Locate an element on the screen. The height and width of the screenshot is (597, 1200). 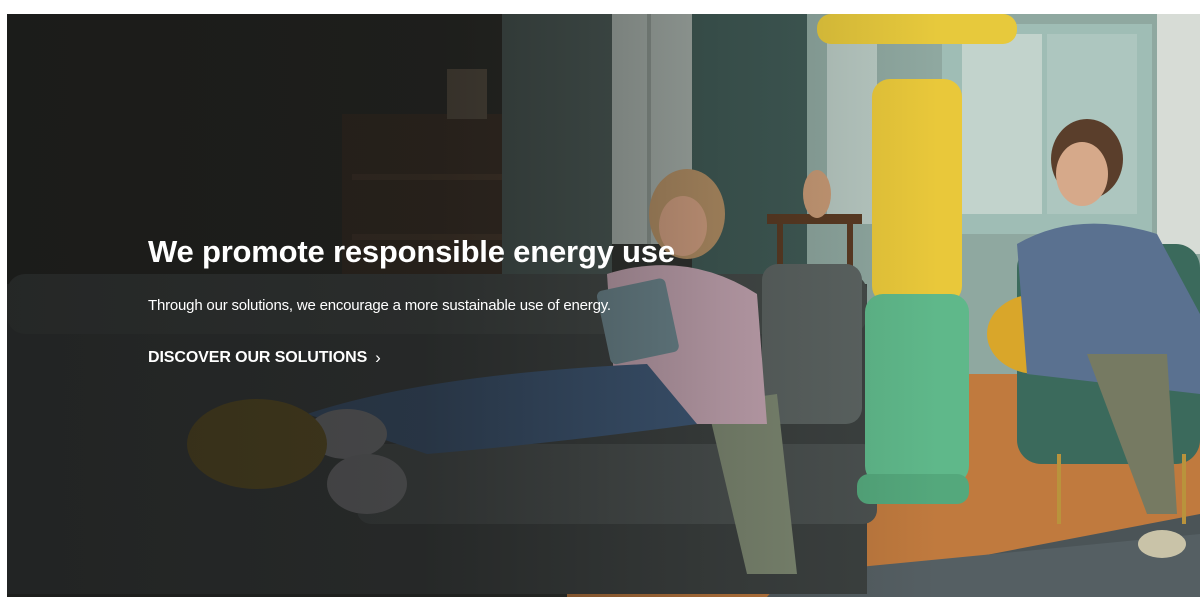
discover-solutions-label: DISCOVER OUR SOLUTIONS is located at coordinates (258, 357).